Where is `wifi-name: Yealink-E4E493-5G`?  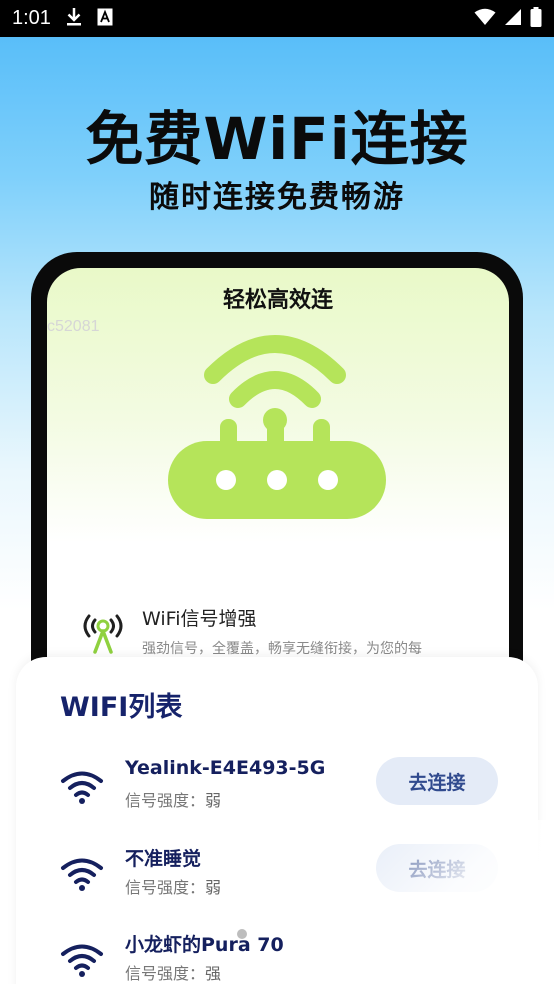 wifi-name: Yealink-E4E493-5G is located at coordinates (225, 768).